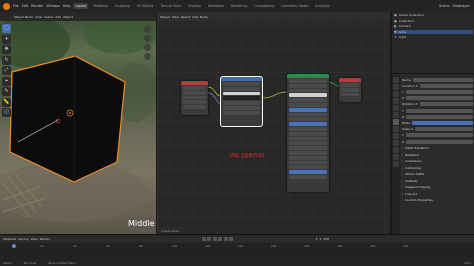 Image resolution: width=474 pixels, height=266 pixels. Describe the element at coordinates (433, 15) in the screenshot. I see `outliner-row: ▣ Scene Collection` at that location.